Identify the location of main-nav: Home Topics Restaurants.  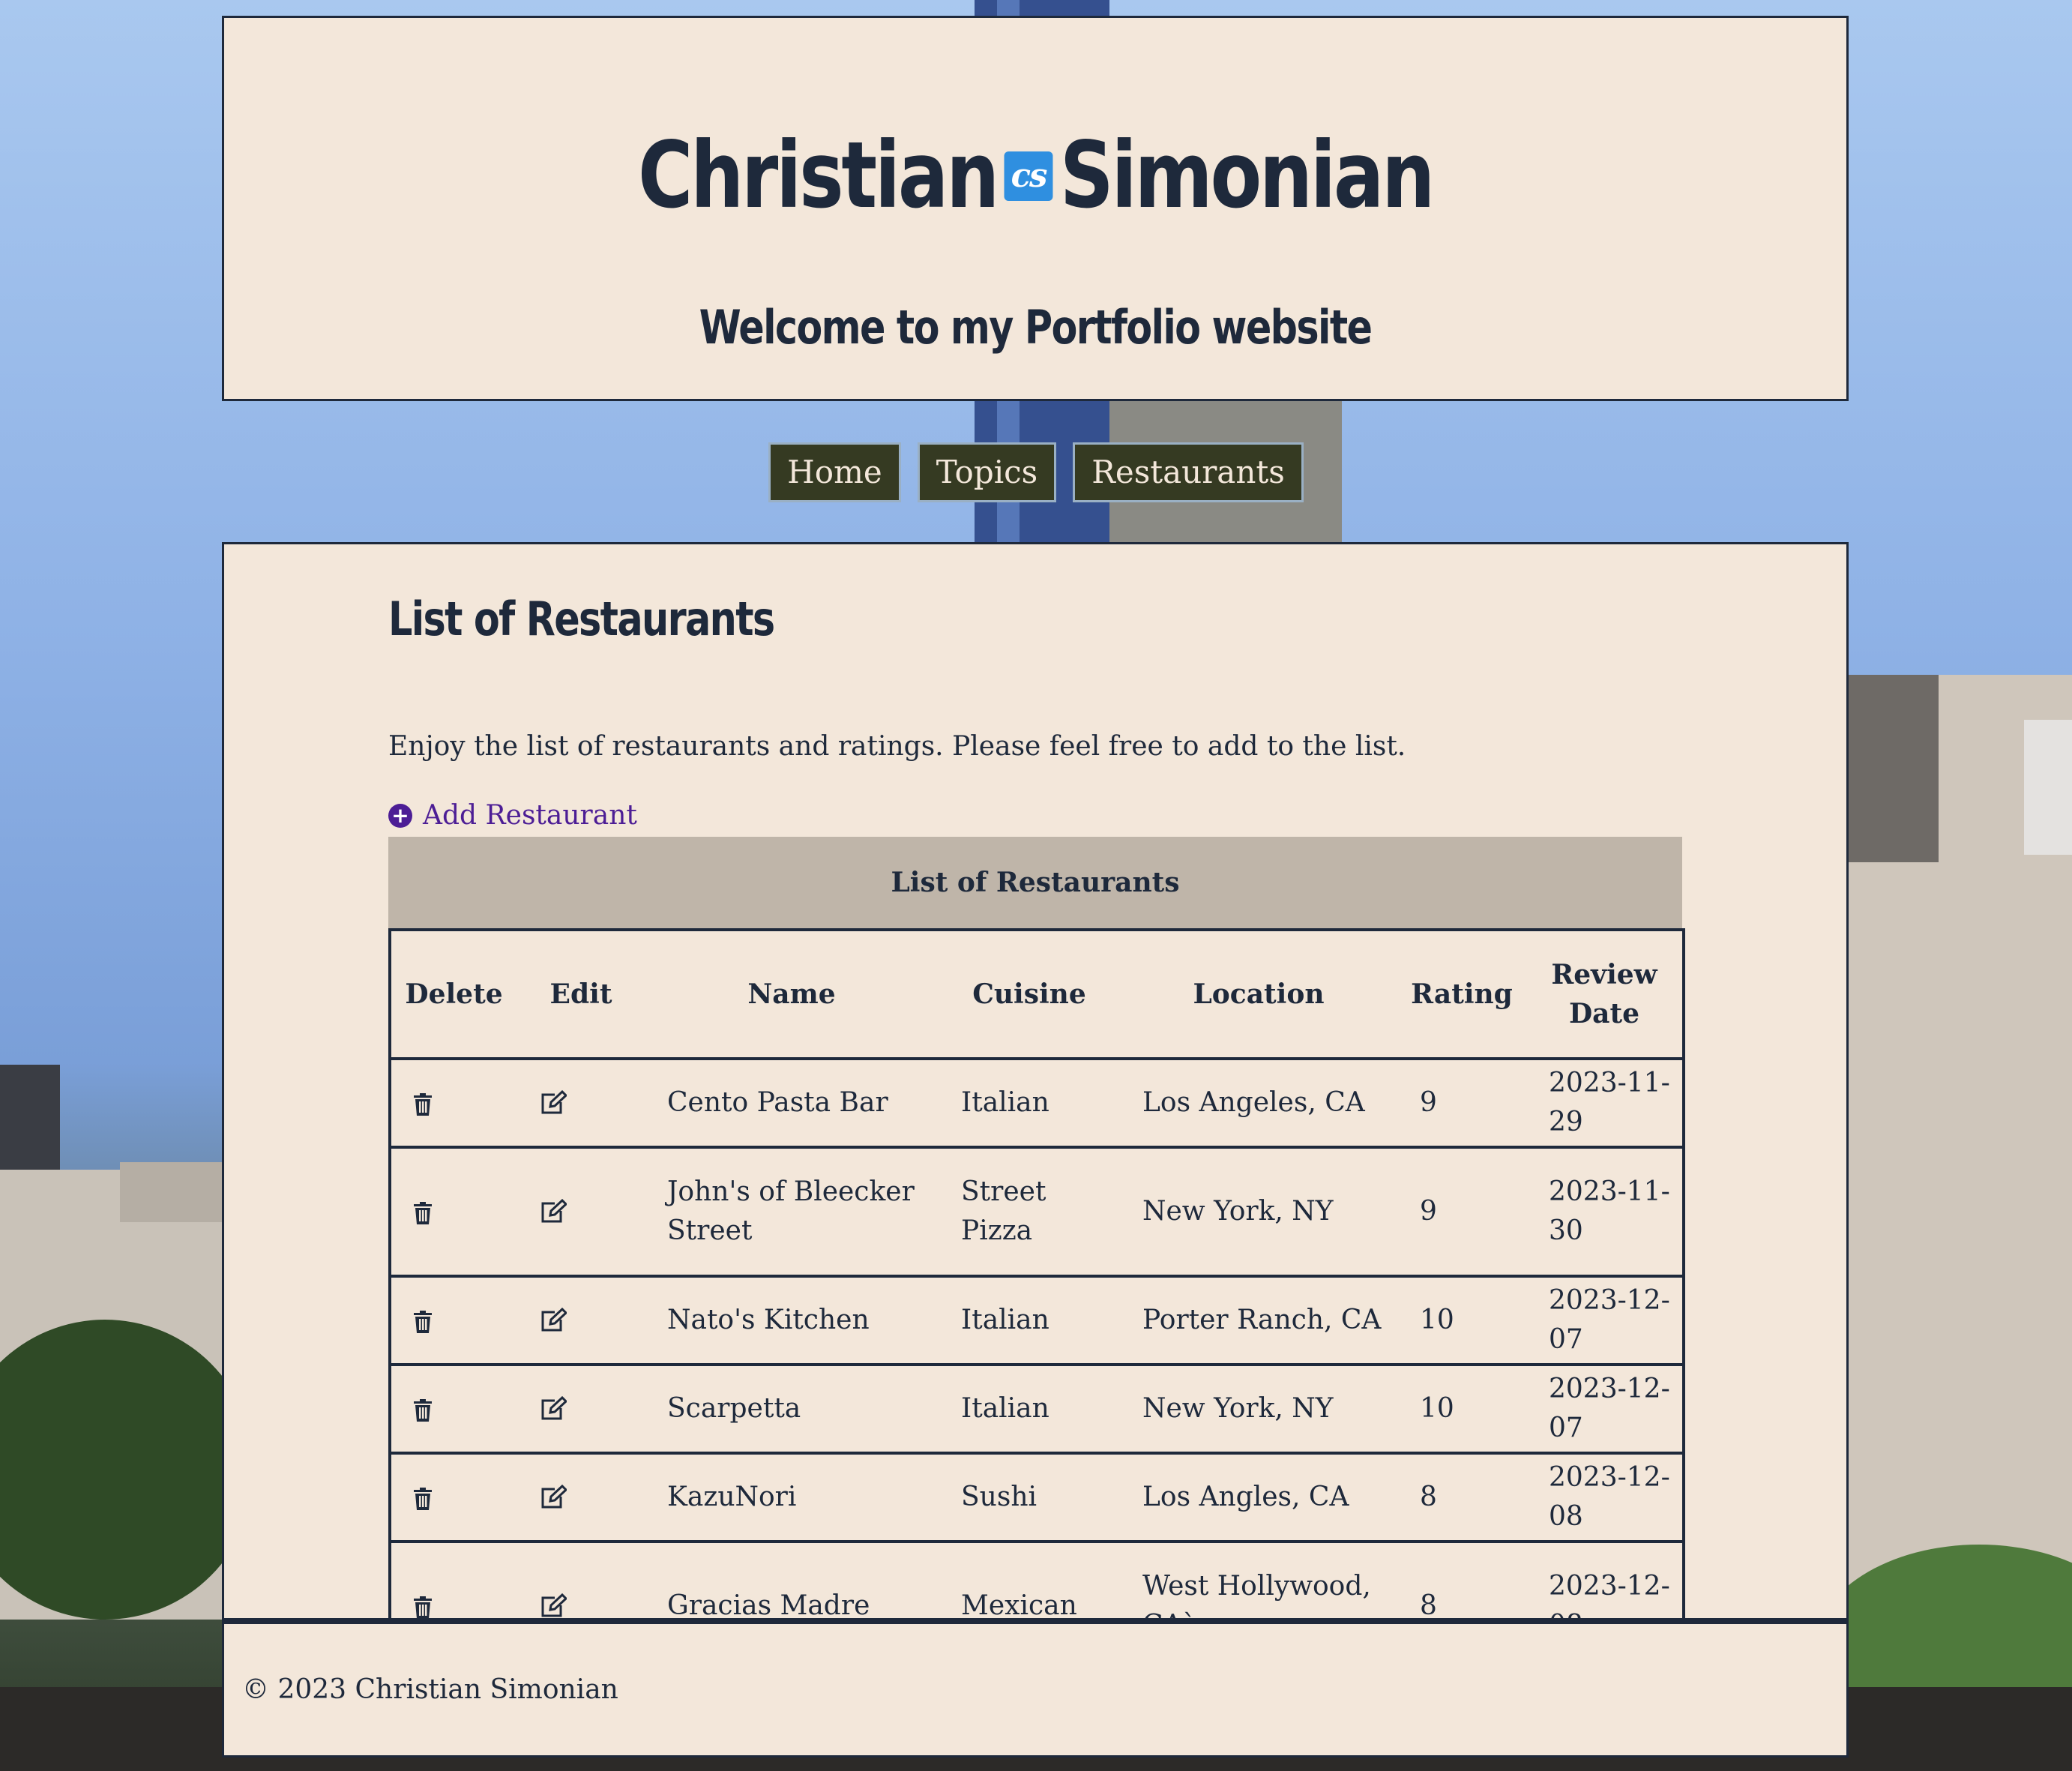
(1036, 472).